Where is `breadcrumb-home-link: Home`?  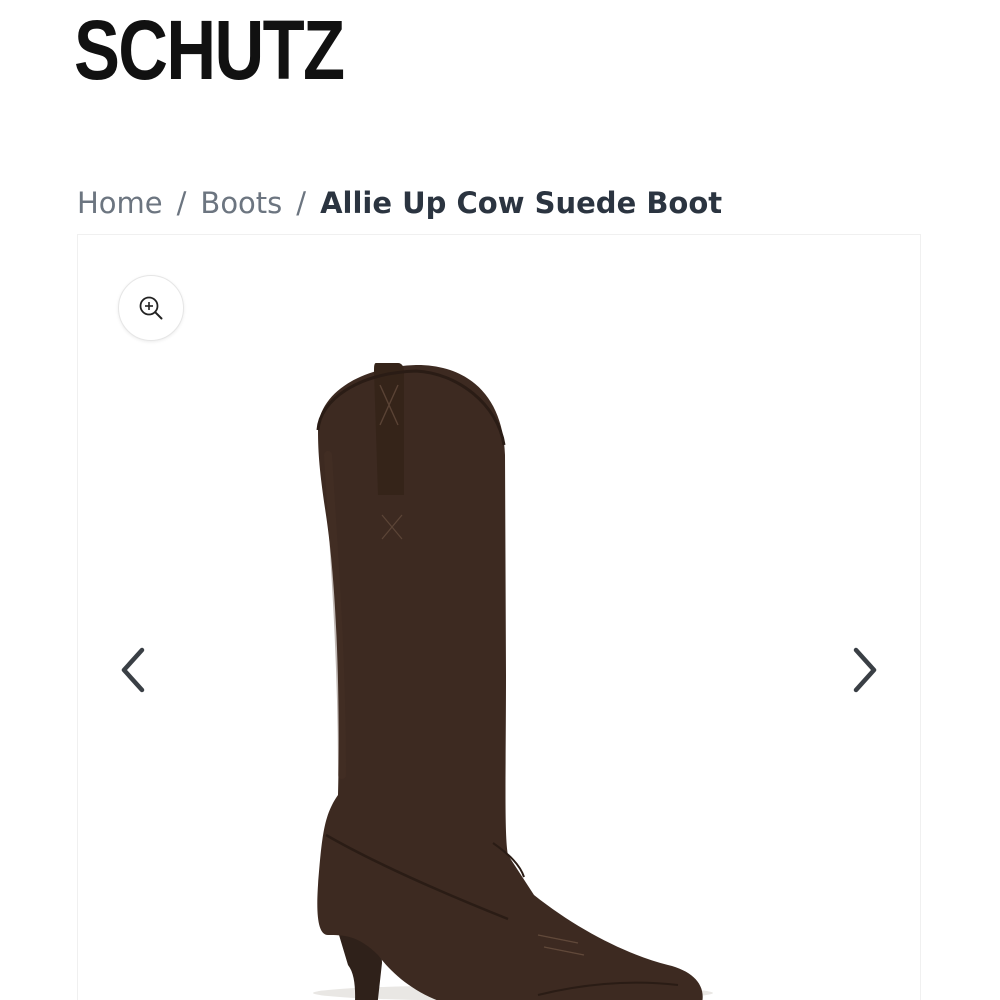
breadcrumb-home-link: Home is located at coordinates (120, 203).